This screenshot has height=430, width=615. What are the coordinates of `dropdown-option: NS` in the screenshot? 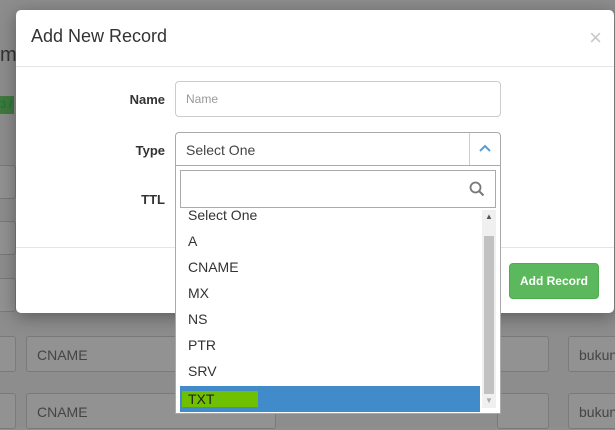 It's located at (330, 319).